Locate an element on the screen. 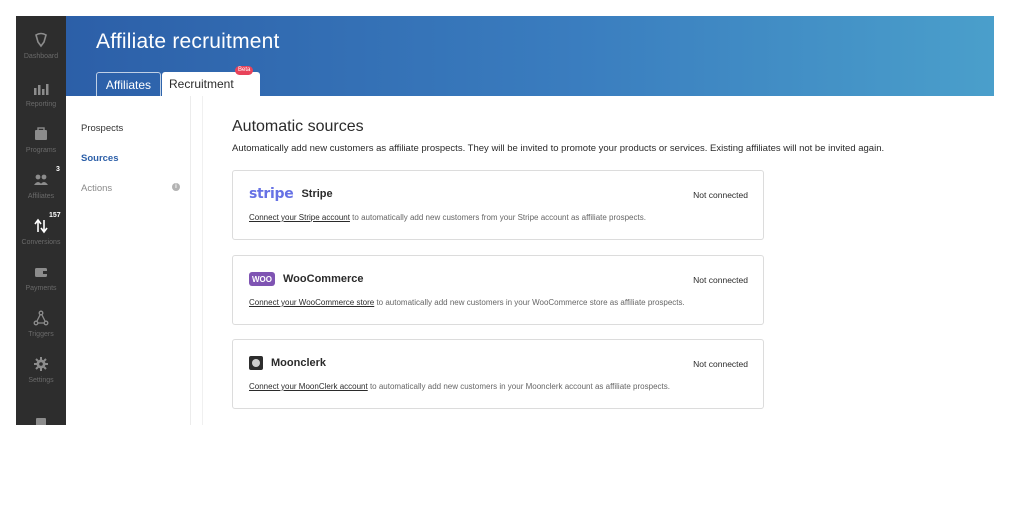 This screenshot has width=1024, height=519. nav-label: Settings is located at coordinates (41, 380).